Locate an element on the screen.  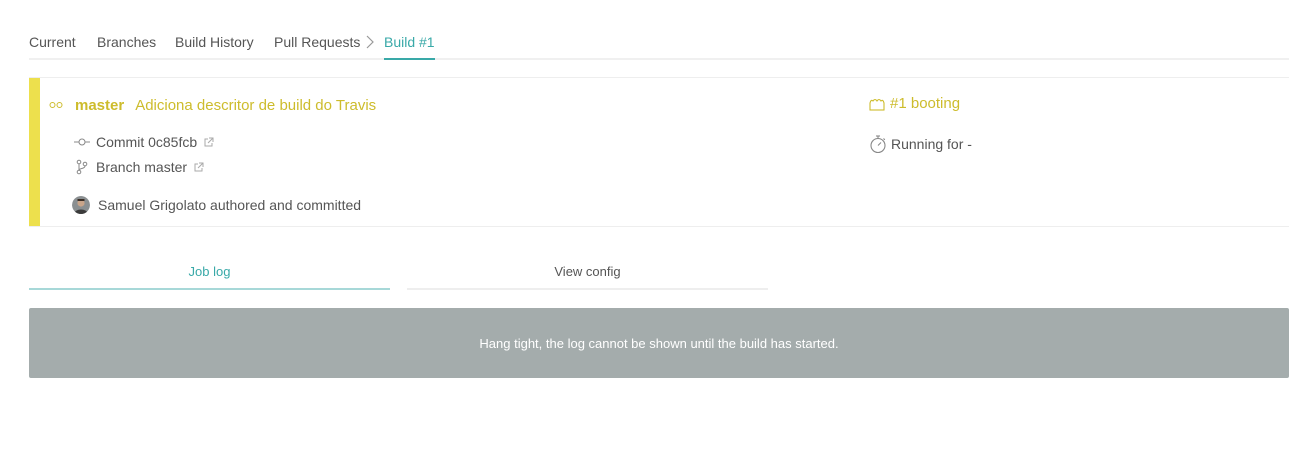
branch-label: Branch master is located at coordinates (142, 167).